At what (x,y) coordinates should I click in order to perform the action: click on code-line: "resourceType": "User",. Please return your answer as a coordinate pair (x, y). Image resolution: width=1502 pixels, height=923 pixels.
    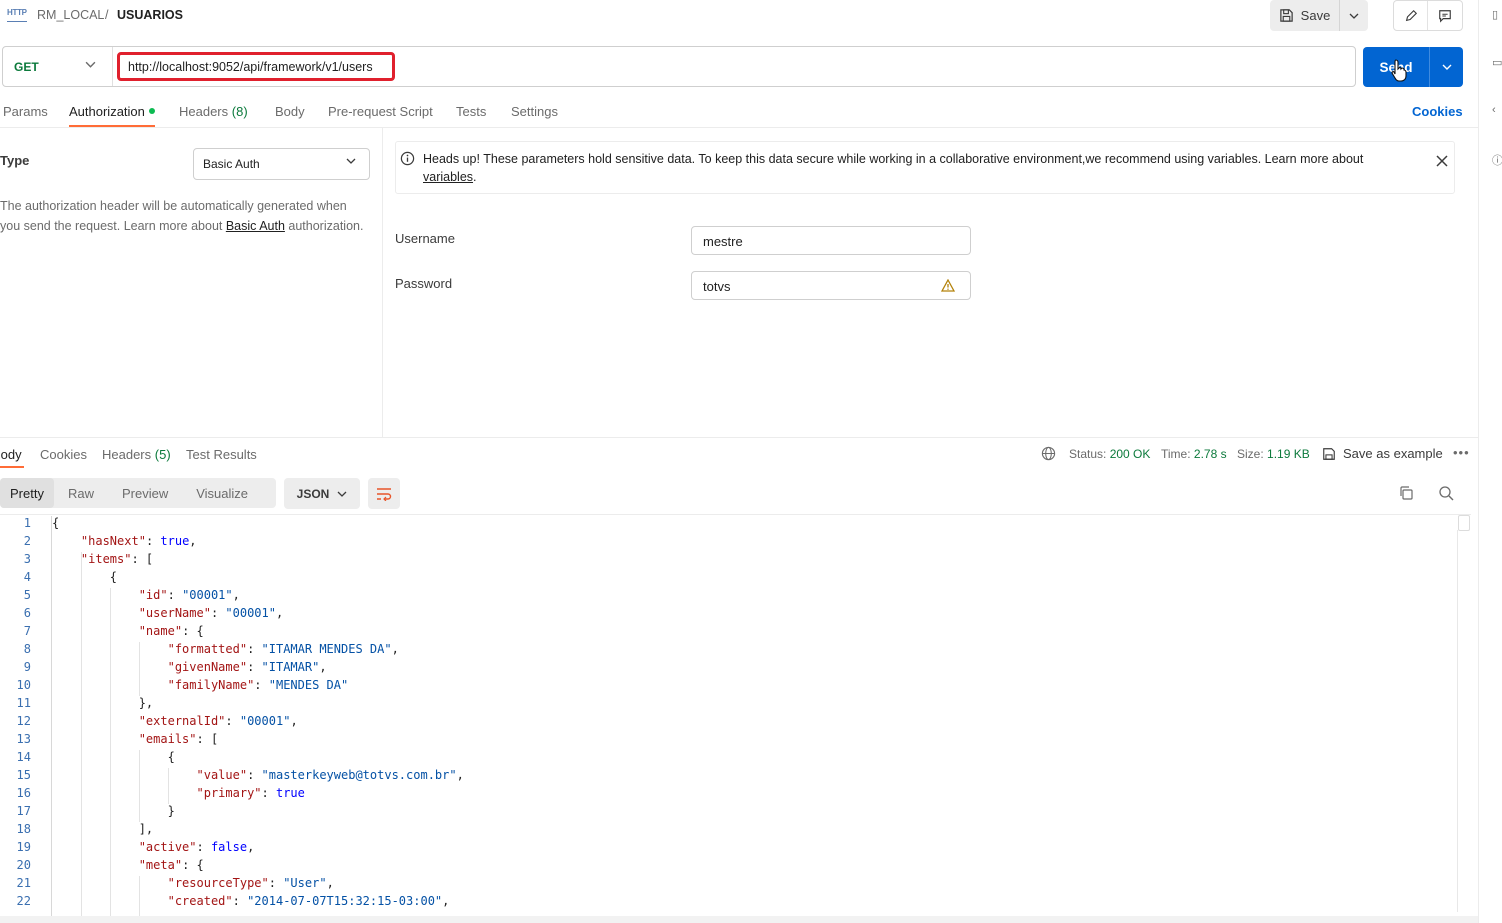
    Looking at the image, I should click on (250, 883).